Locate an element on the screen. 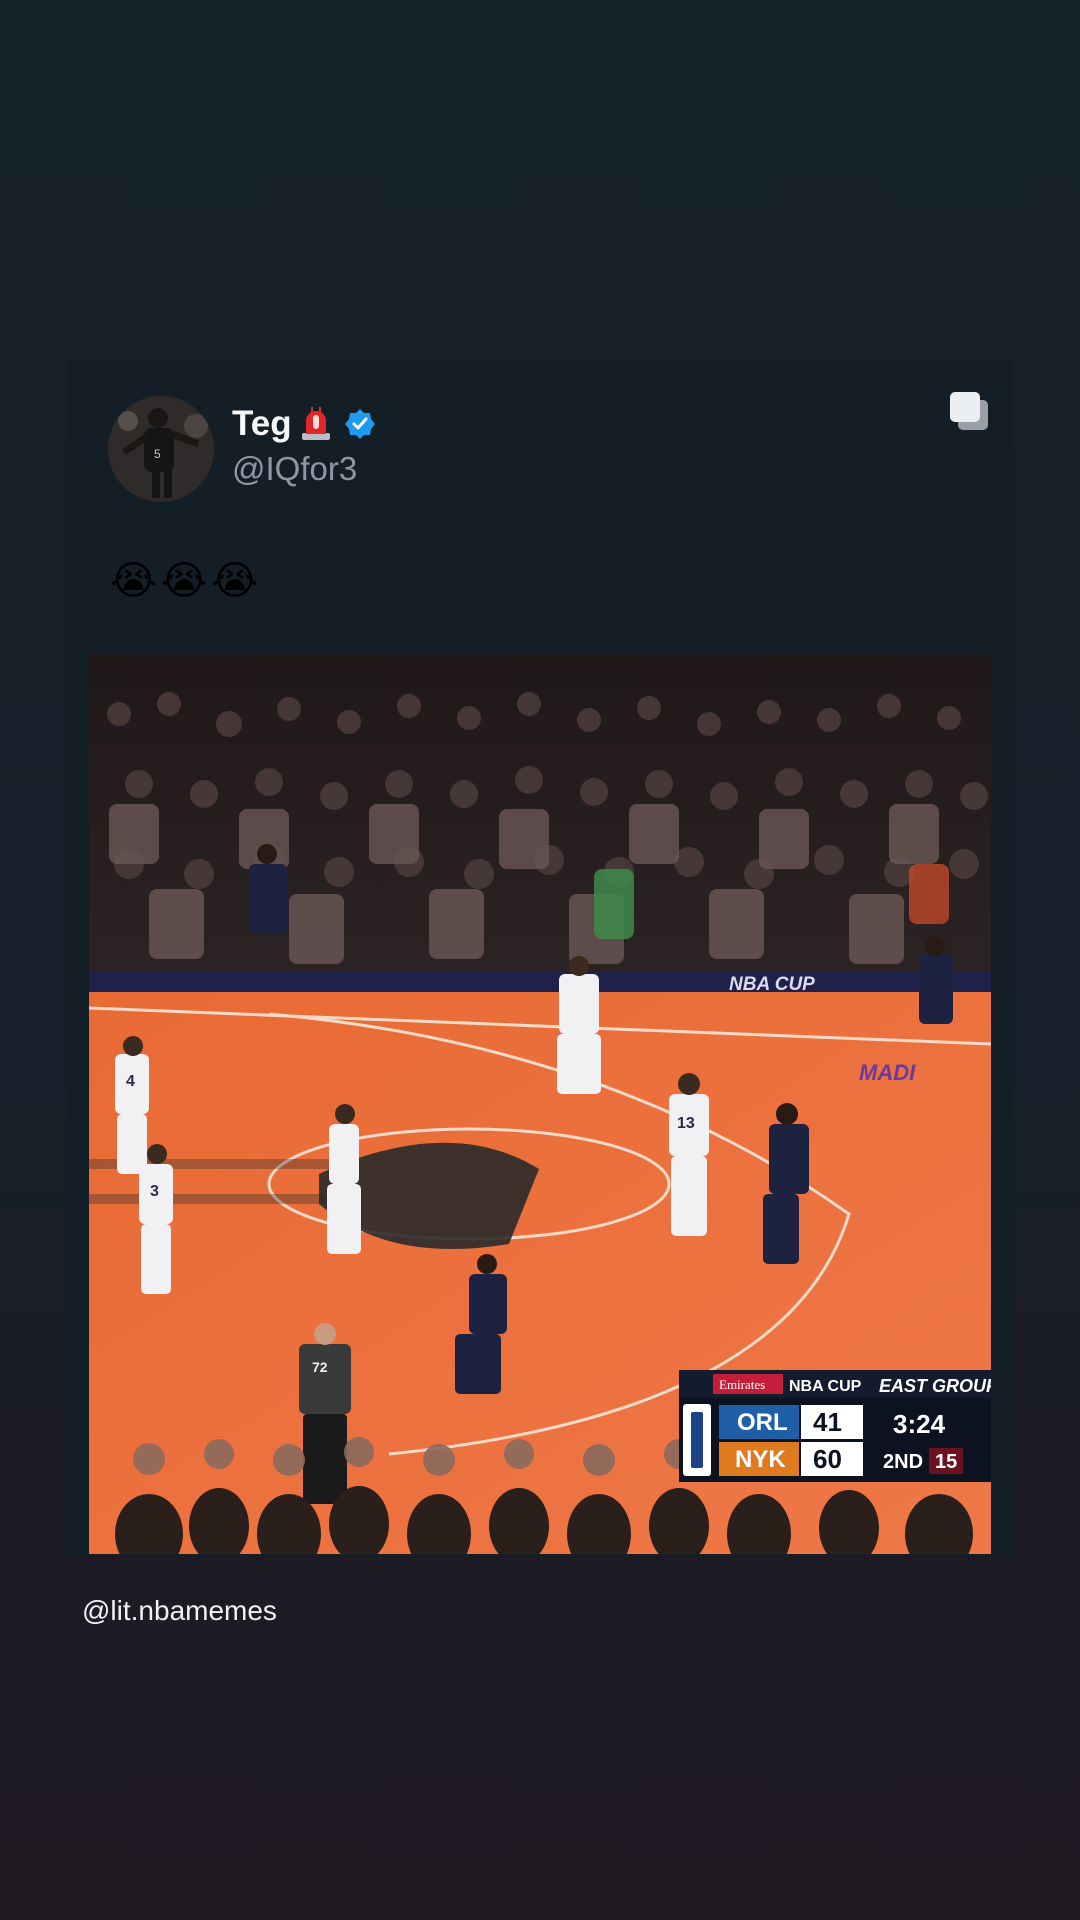  tweet-text: 😭😭😭 is located at coordinates (186, 581).